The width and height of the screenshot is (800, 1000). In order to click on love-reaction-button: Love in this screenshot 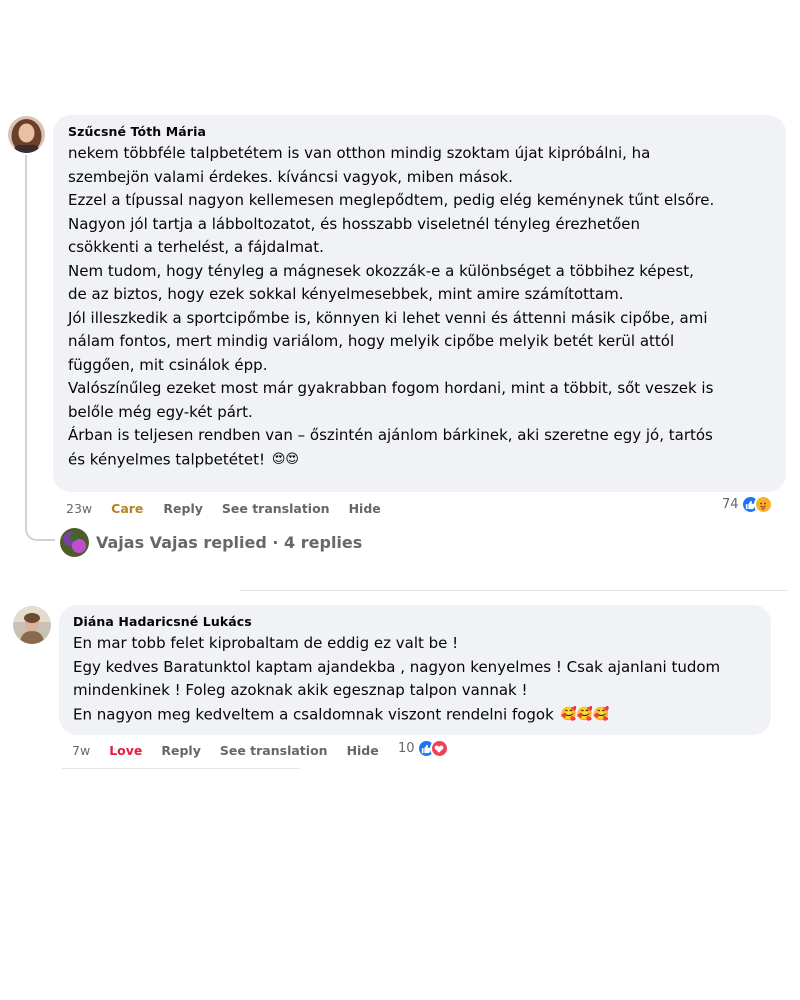, I will do `click(125, 750)`.